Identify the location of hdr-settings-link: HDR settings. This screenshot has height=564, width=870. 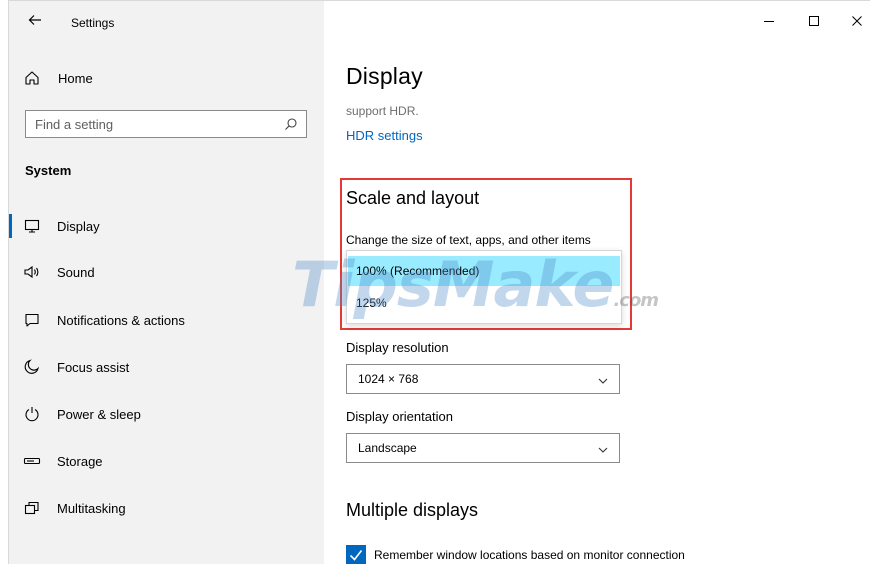
(384, 135).